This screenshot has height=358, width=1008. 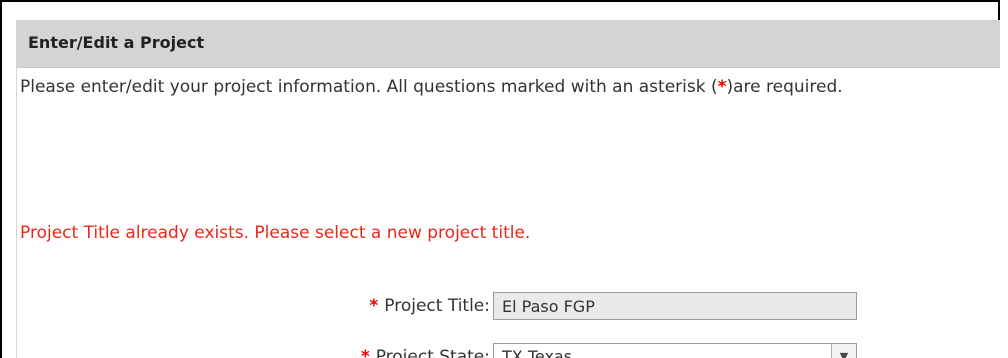 What do you see at coordinates (508, 44) in the screenshot?
I see `panel-title: Enter/Edit a Project` at bounding box center [508, 44].